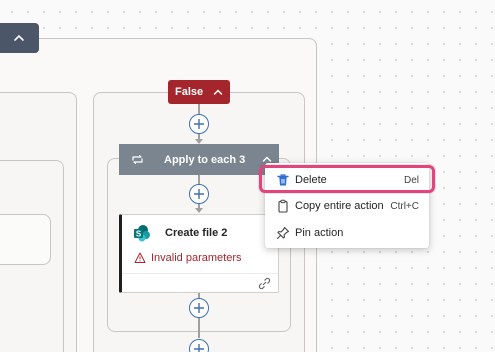  What do you see at coordinates (404, 206) in the screenshot?
I see `menu-item-shortcut: Ctrl+C` at bounding box center [404, 206].